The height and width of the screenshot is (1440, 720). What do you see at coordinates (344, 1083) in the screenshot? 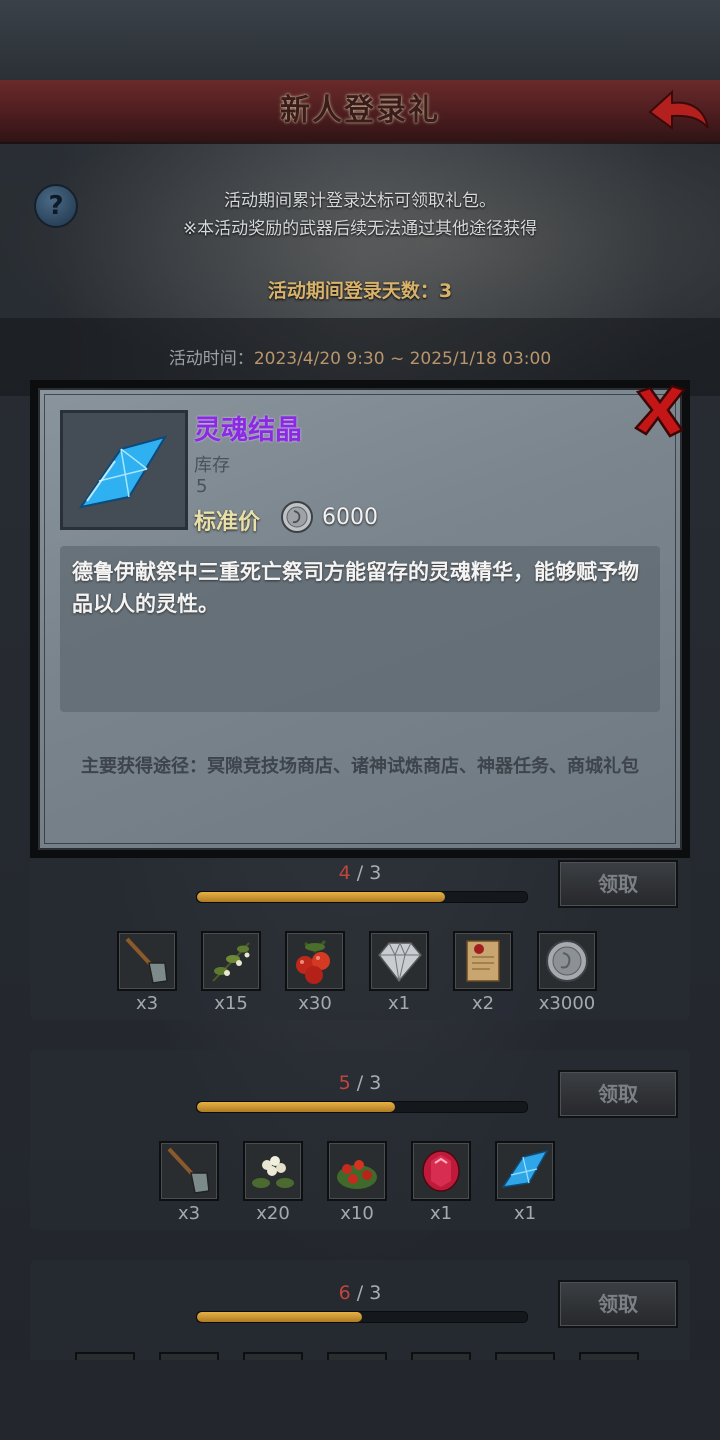
I see `progress-current: 5` at bounding box center [344, 1083].